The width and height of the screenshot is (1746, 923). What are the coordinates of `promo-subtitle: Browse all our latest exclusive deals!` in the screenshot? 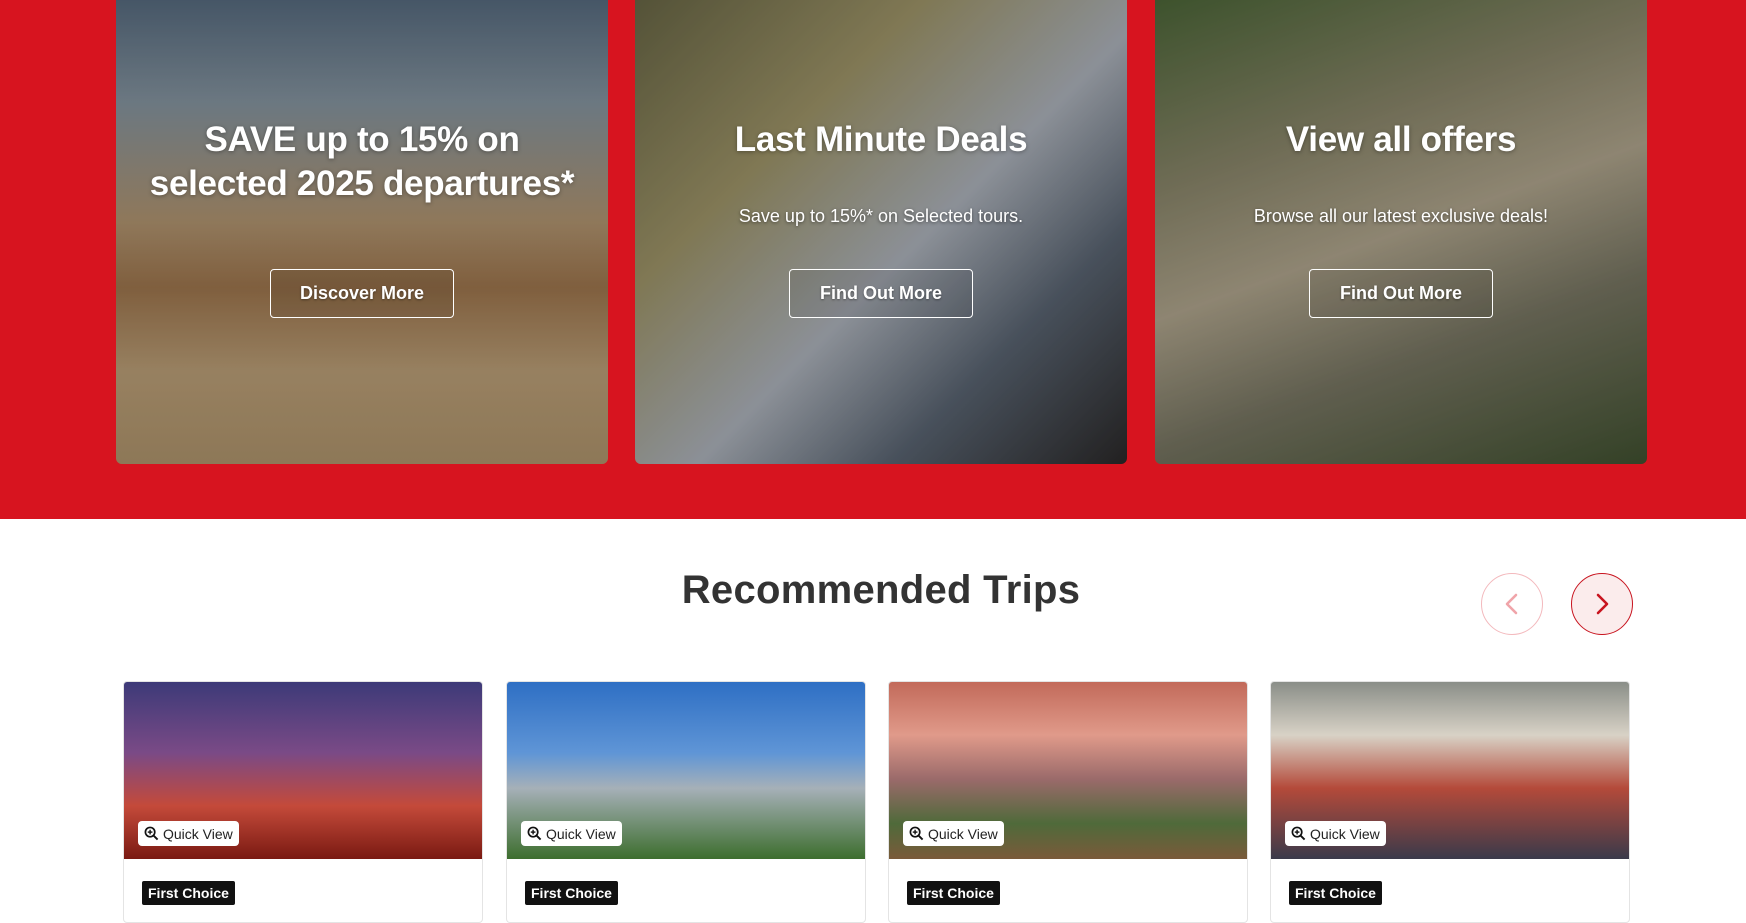 It's located at (1401, 216).